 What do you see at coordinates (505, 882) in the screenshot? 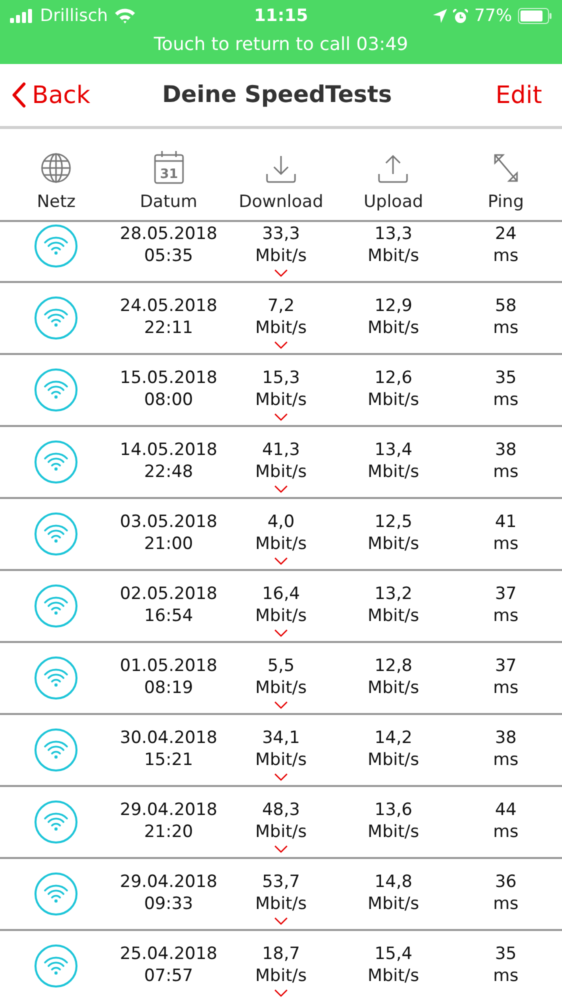
I see `ping-value: 36` at bounding box center [505, 882].